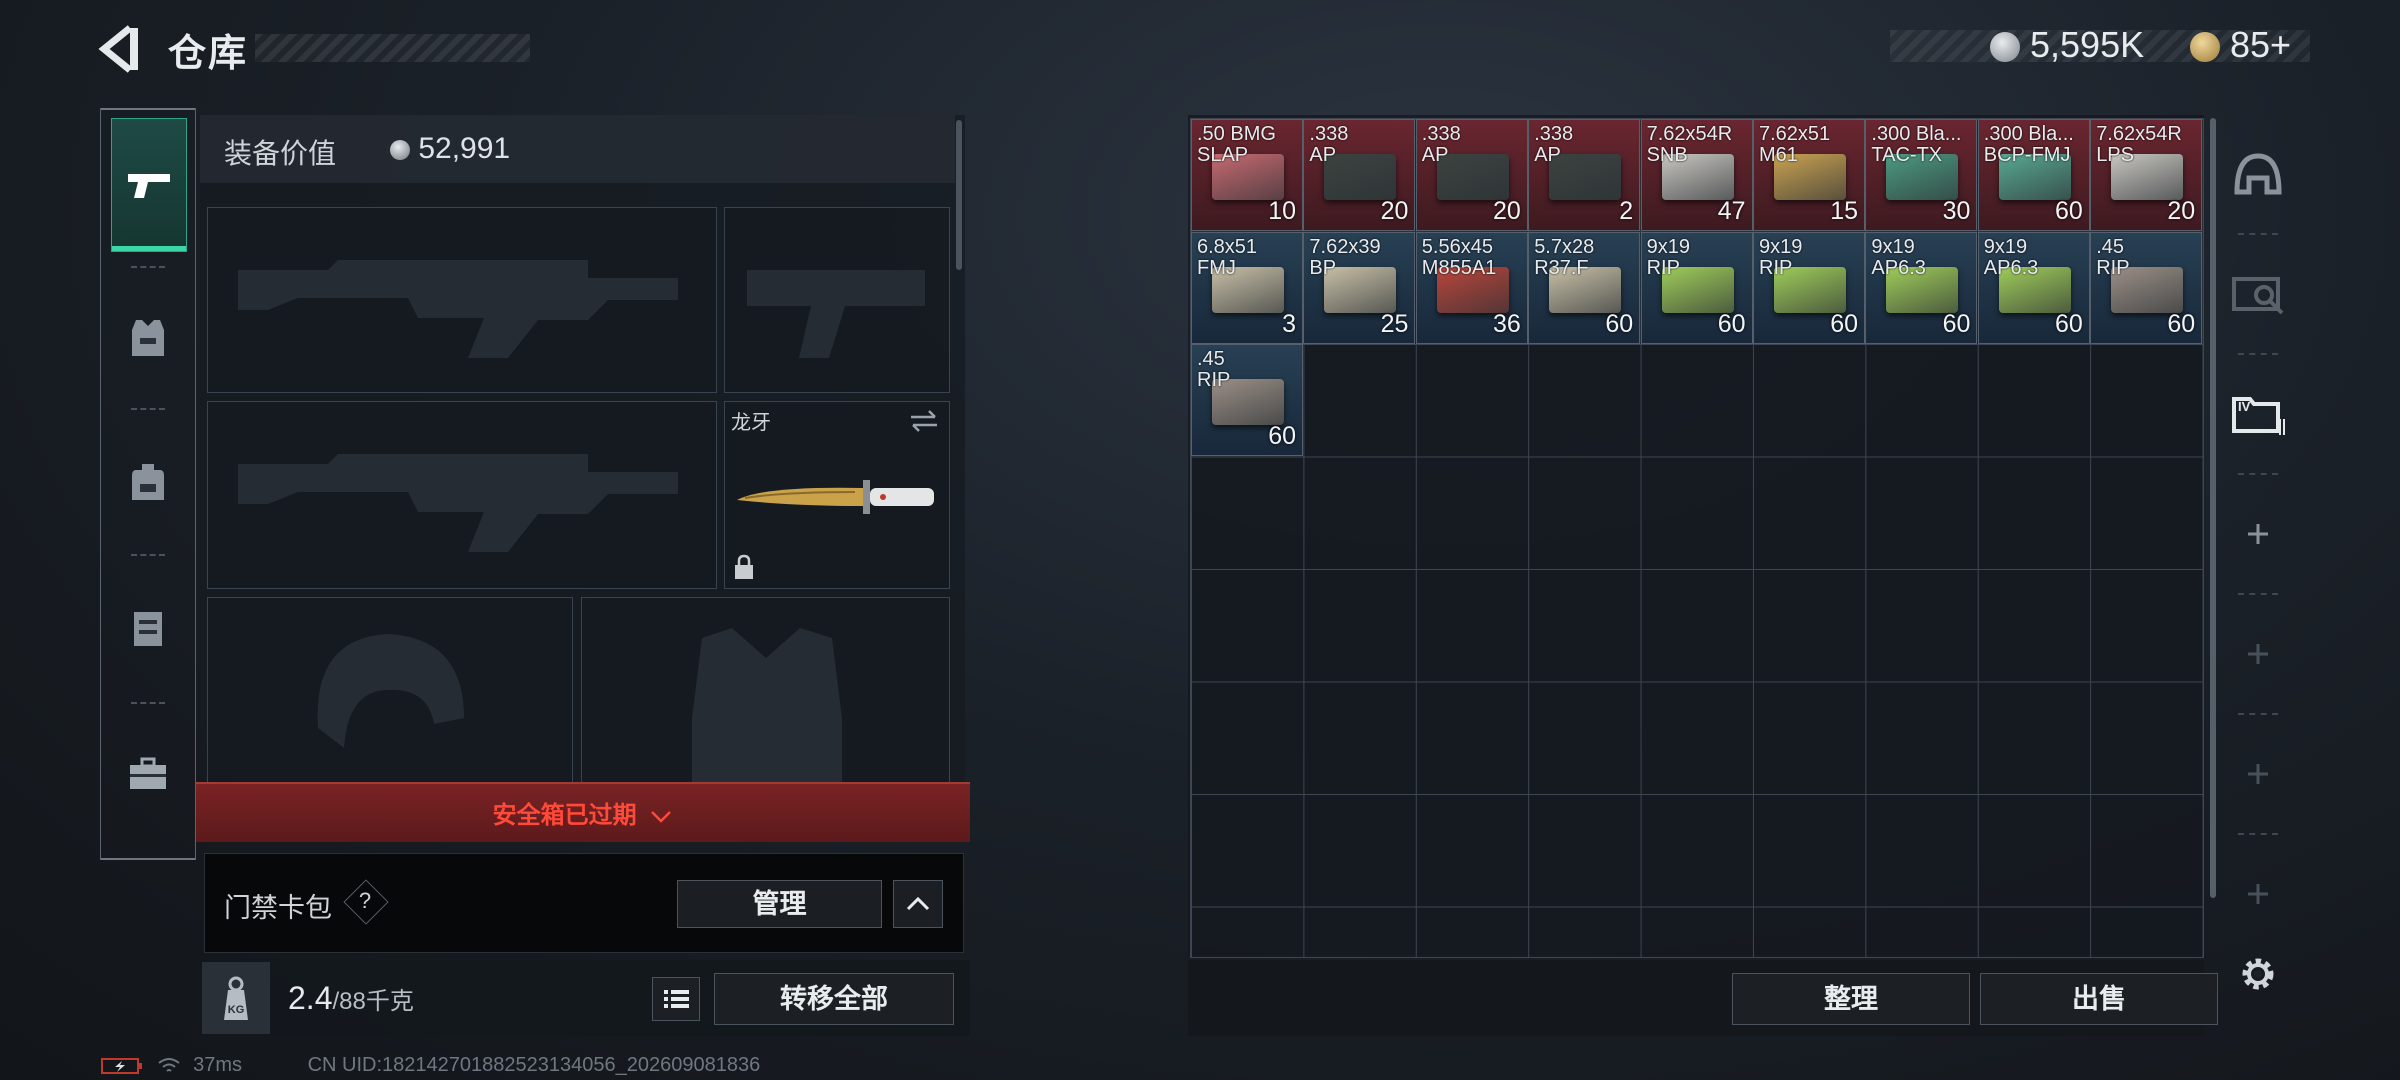 The height and width of the screenshot is (1080, 2400). I want to click on collapse-button, so click(918, 904).